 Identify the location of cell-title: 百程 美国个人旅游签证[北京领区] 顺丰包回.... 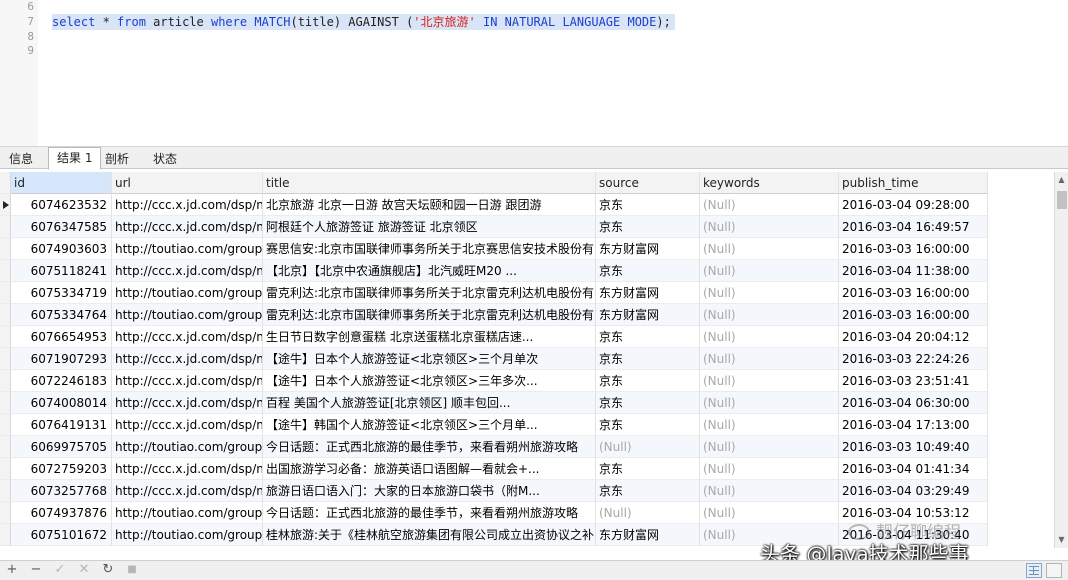
(429, 403).